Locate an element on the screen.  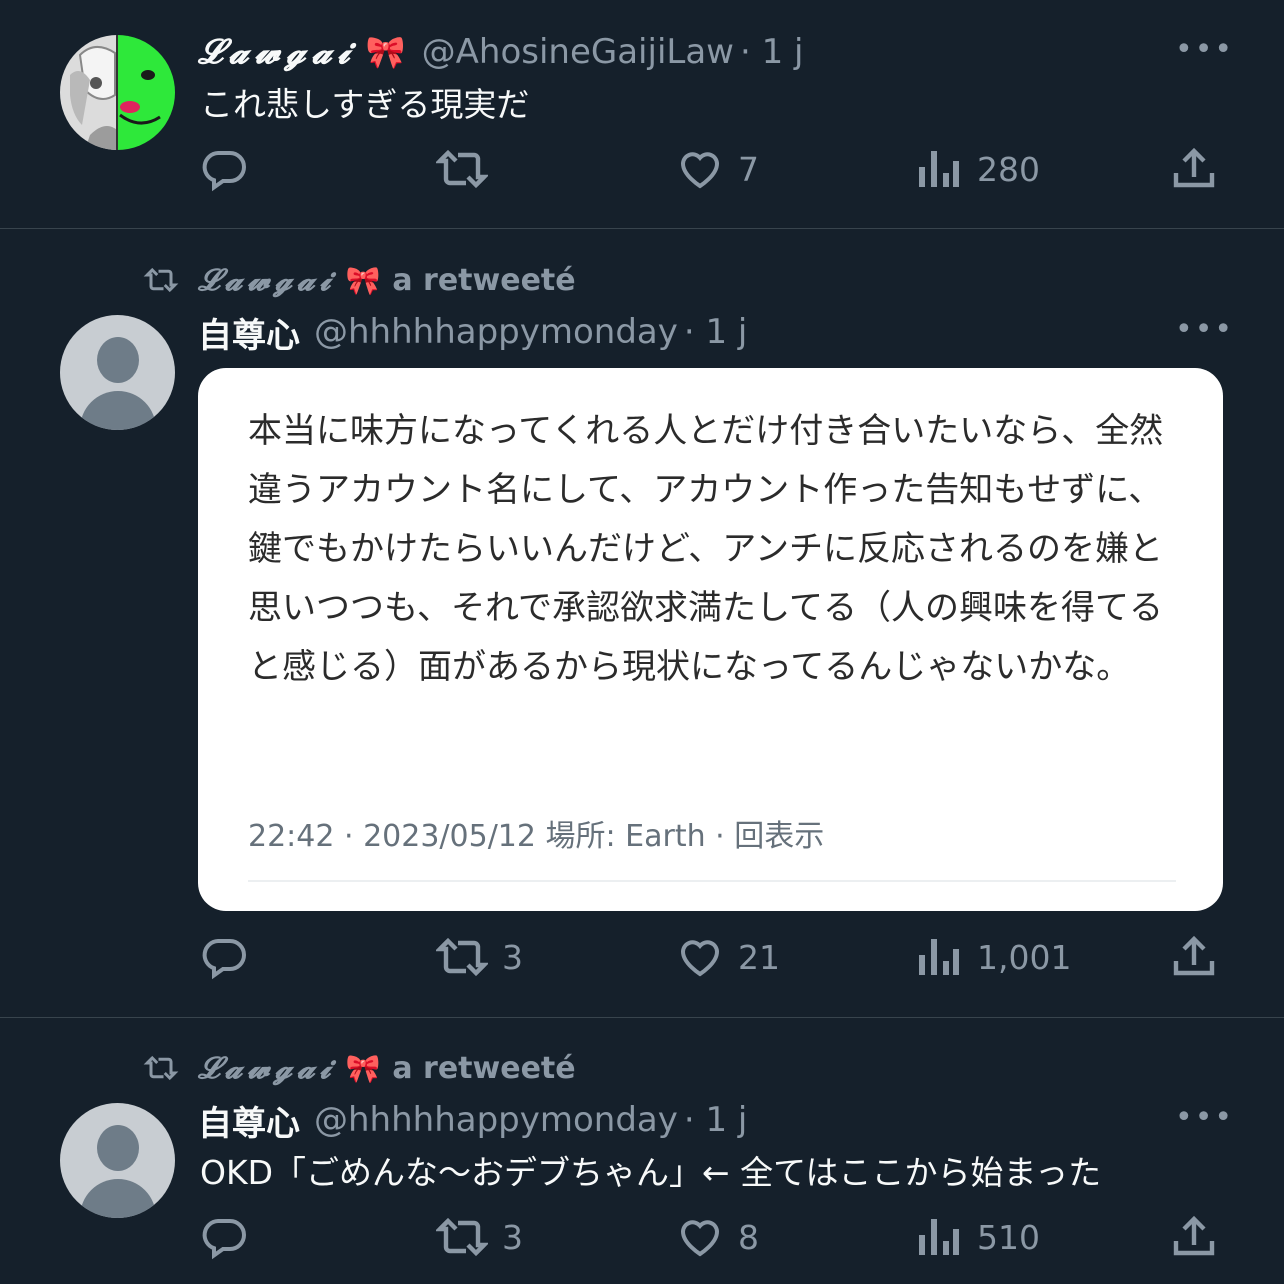
like-button: 7 is located at coordinates (717, 169).